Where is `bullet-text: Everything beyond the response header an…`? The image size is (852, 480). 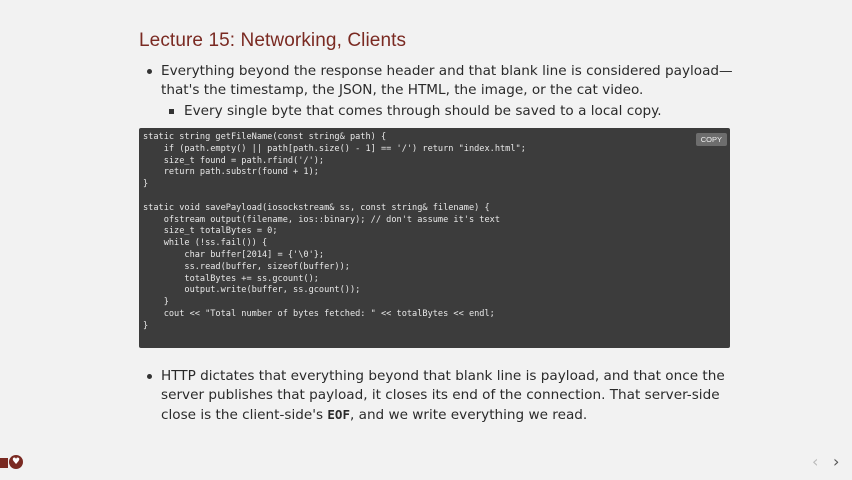 bullet-text: Everything beyond the response header an… is located at coordinates (447, 80).